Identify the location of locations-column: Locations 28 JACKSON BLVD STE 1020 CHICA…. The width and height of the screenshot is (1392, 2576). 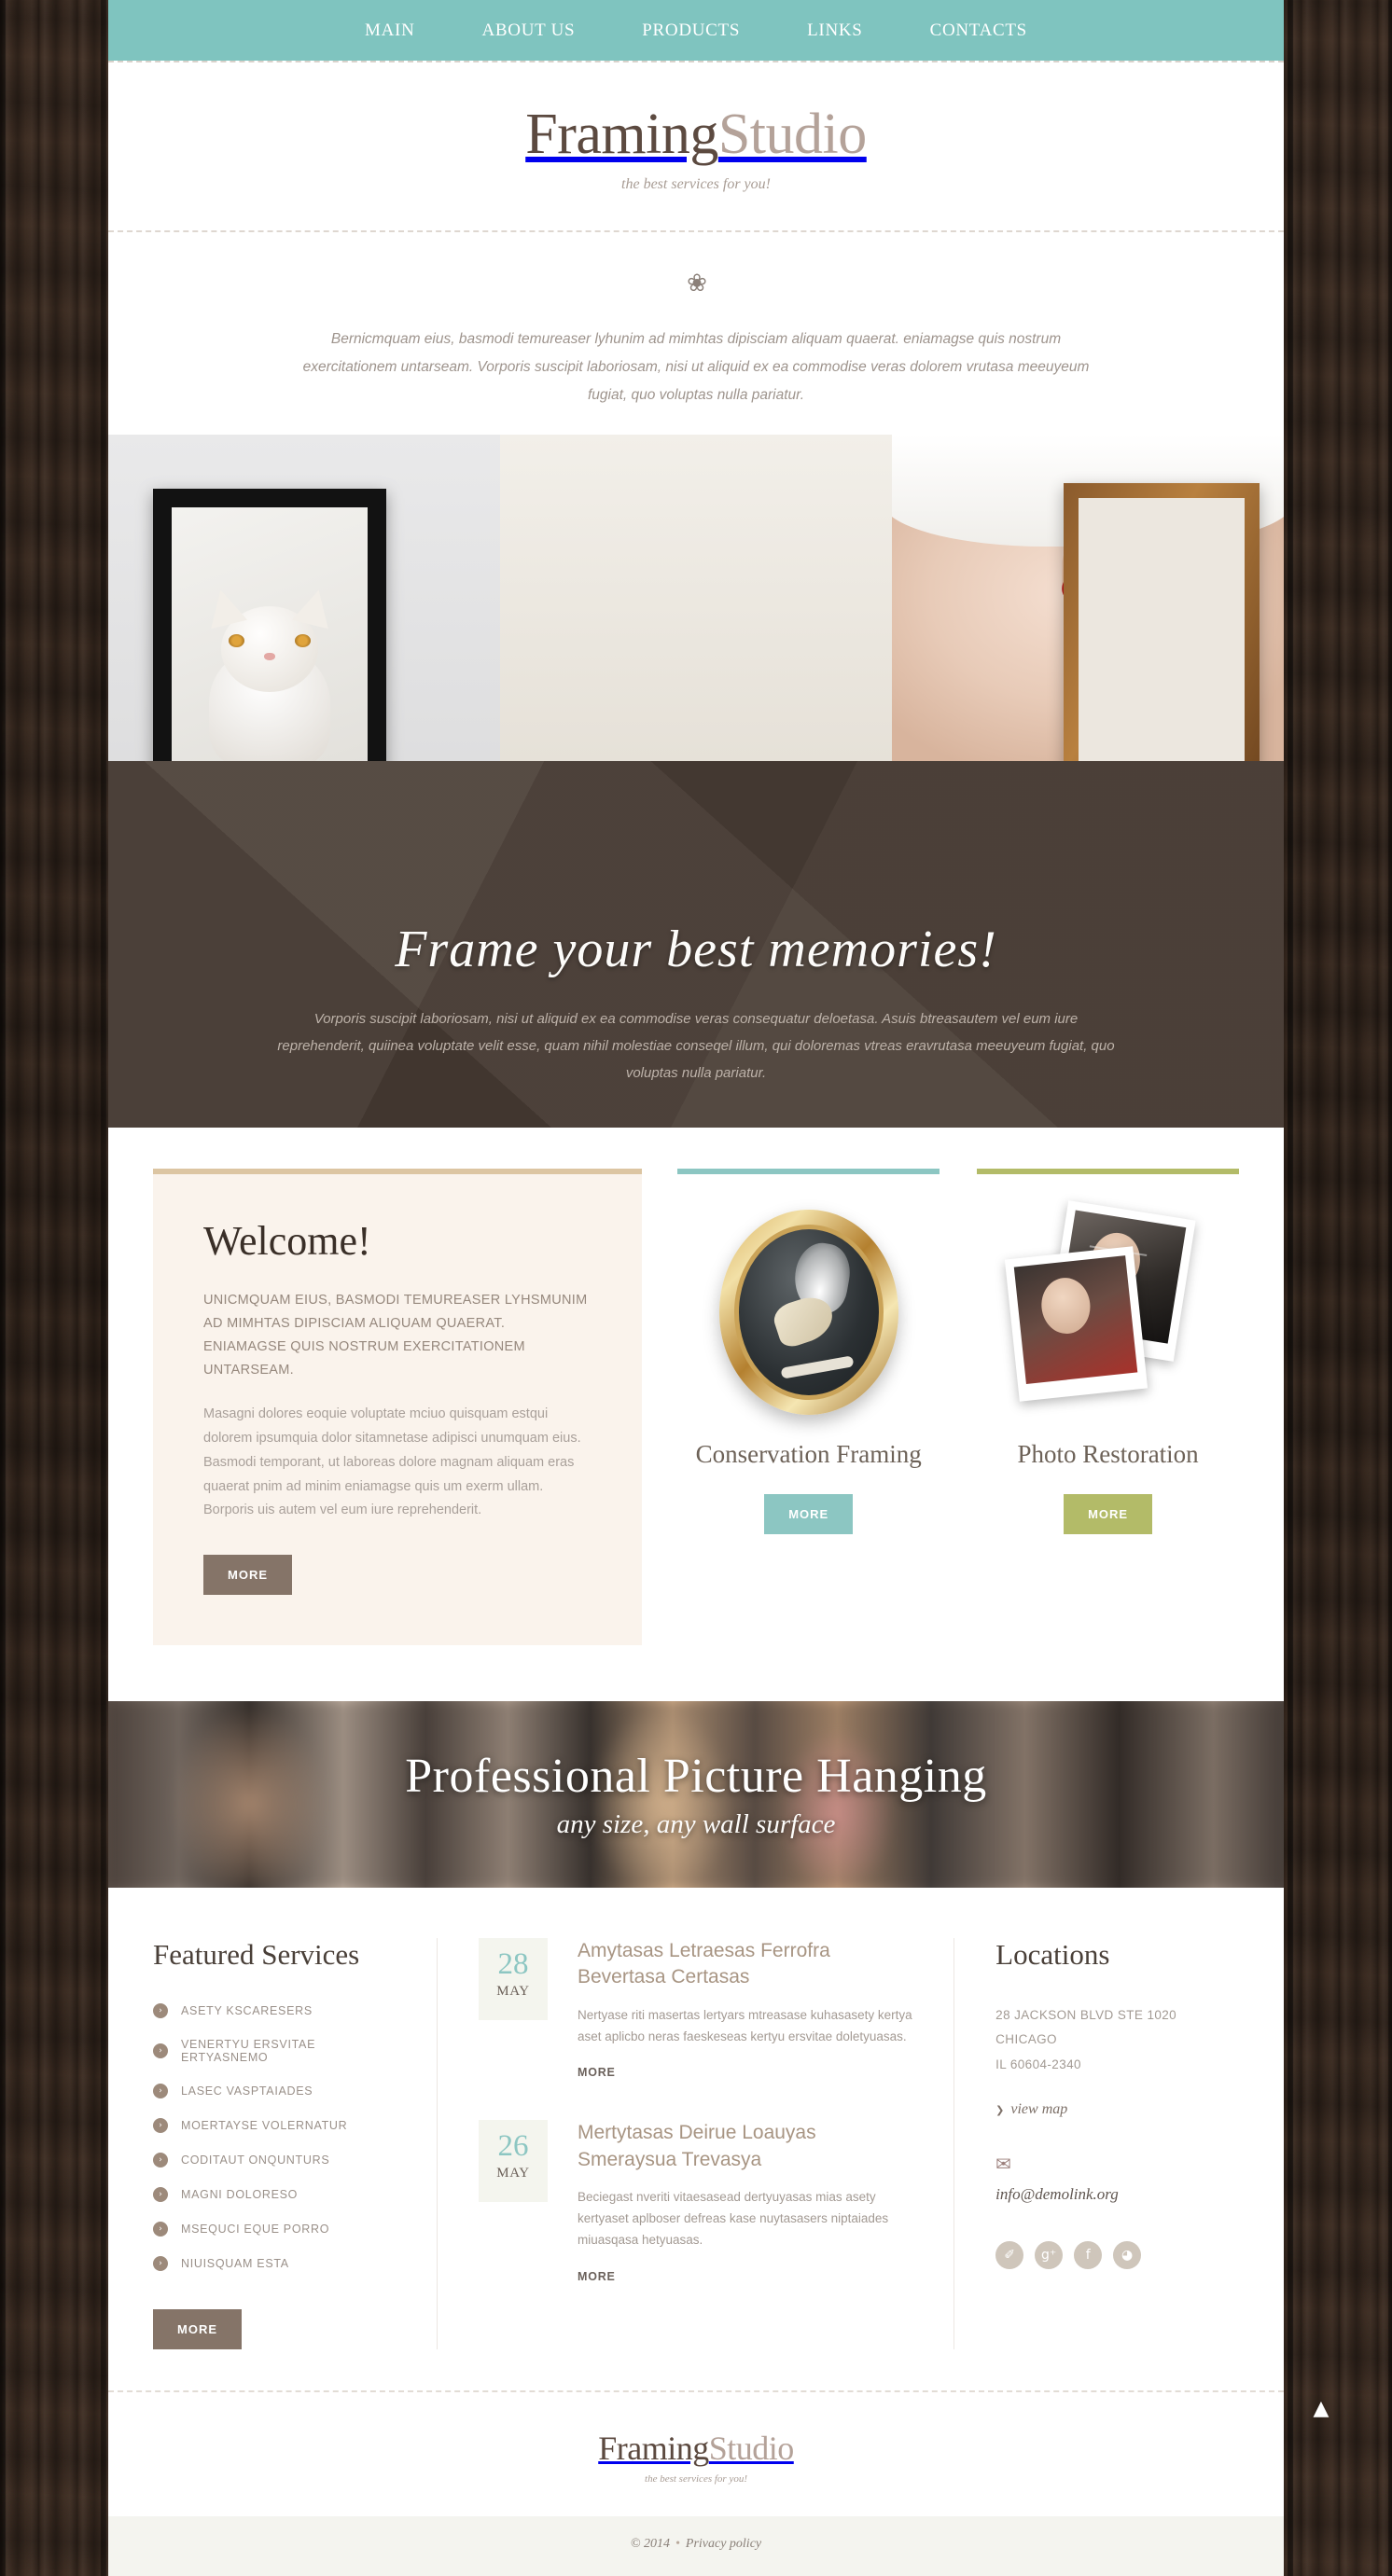
(1096, 2143).